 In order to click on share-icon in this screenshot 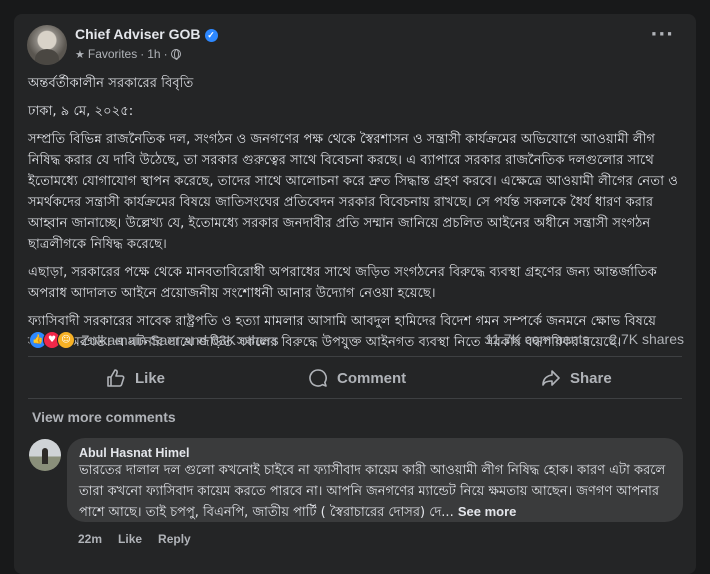, I will do `click(551, 378)`.